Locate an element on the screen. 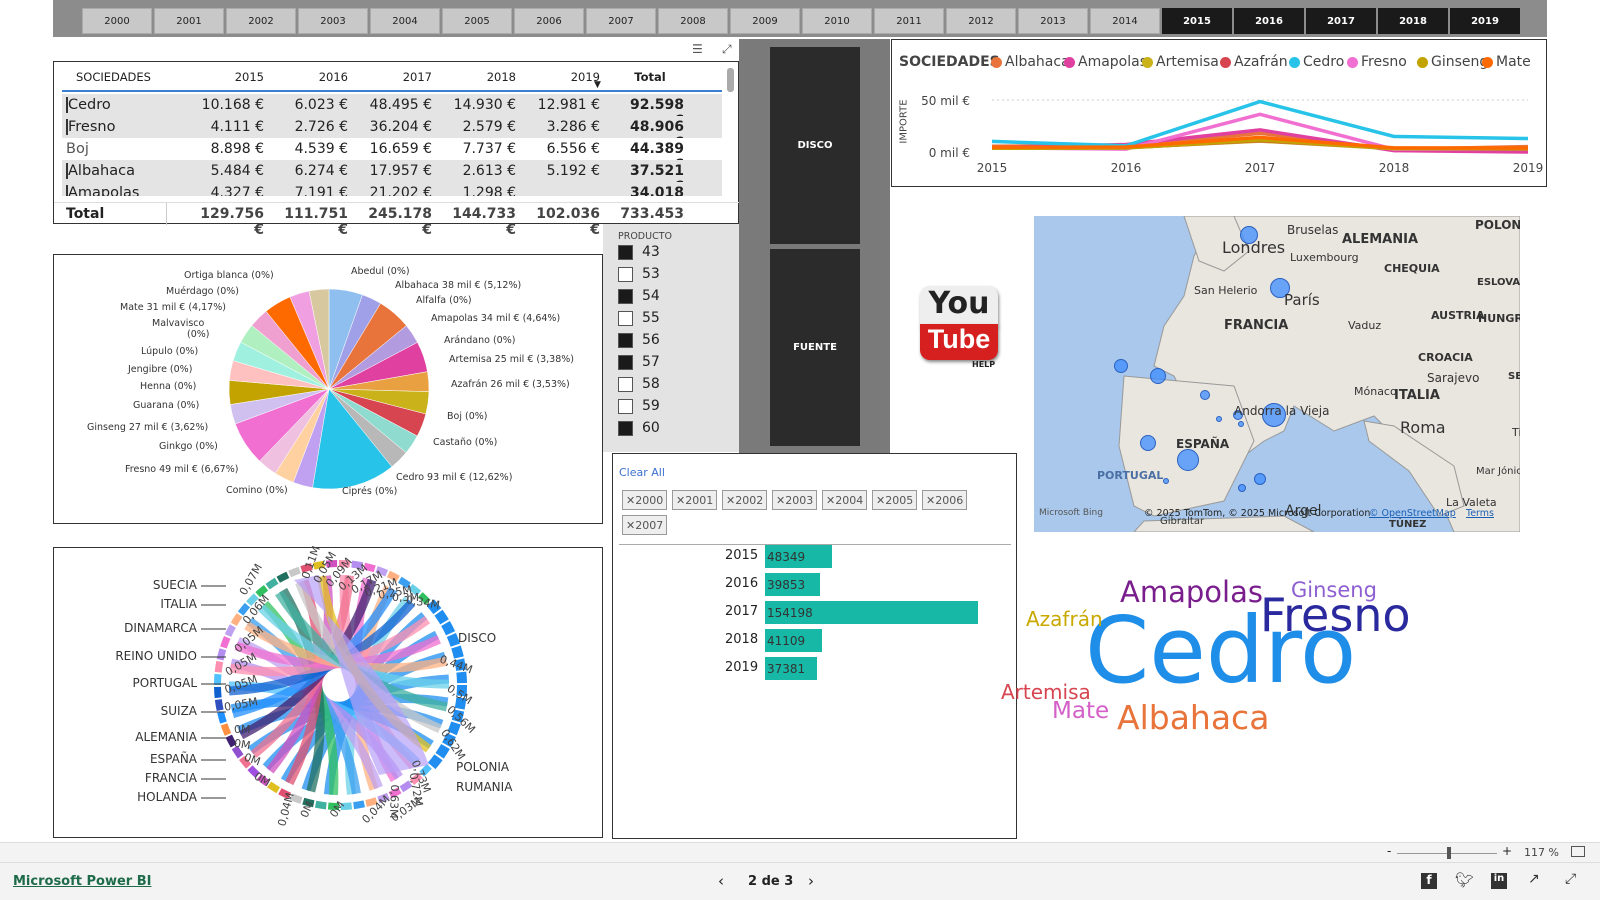 This screenshot has height=900, width=1600. bar-2015: 48349 is located at coordinates (798, 556).